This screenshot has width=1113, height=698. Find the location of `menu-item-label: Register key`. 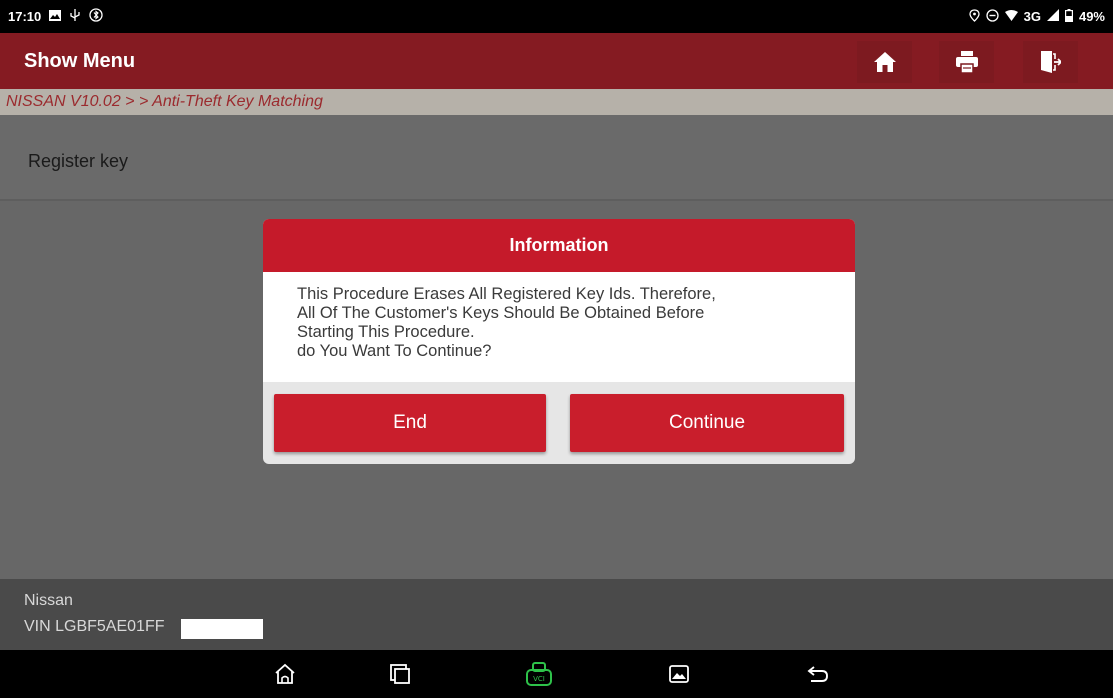

menu-item-label: Register key is located at coordinates (78, 161).